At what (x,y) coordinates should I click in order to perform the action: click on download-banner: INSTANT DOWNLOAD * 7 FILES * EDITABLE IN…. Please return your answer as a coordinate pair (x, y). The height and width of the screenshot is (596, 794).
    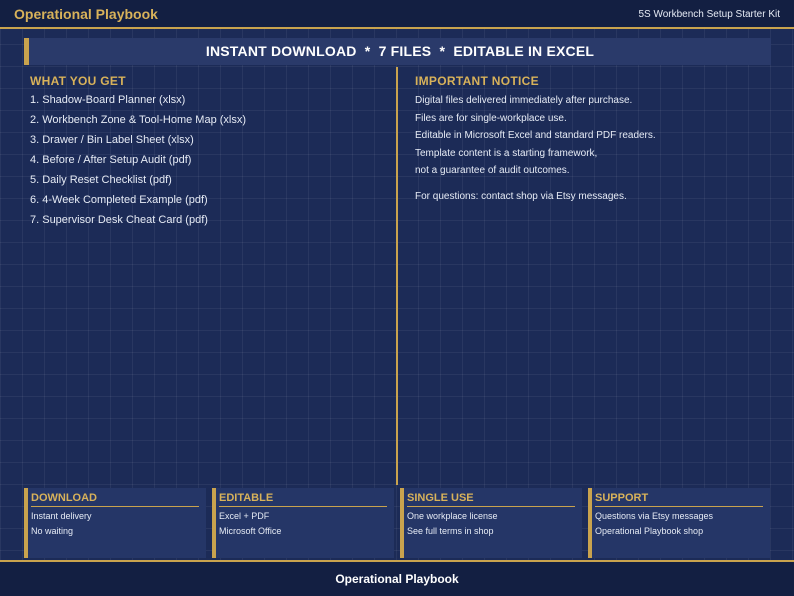
    Looking at the image, I should click on (397, 51).